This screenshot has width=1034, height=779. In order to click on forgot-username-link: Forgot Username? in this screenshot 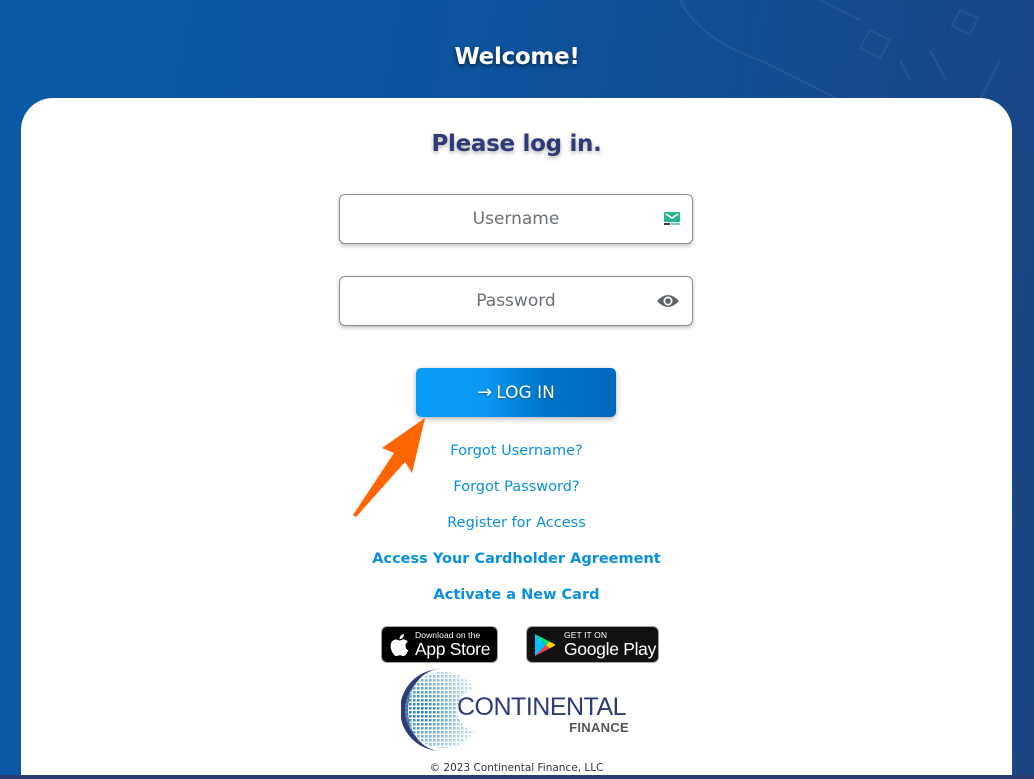, I will do `click(516, 451)`.